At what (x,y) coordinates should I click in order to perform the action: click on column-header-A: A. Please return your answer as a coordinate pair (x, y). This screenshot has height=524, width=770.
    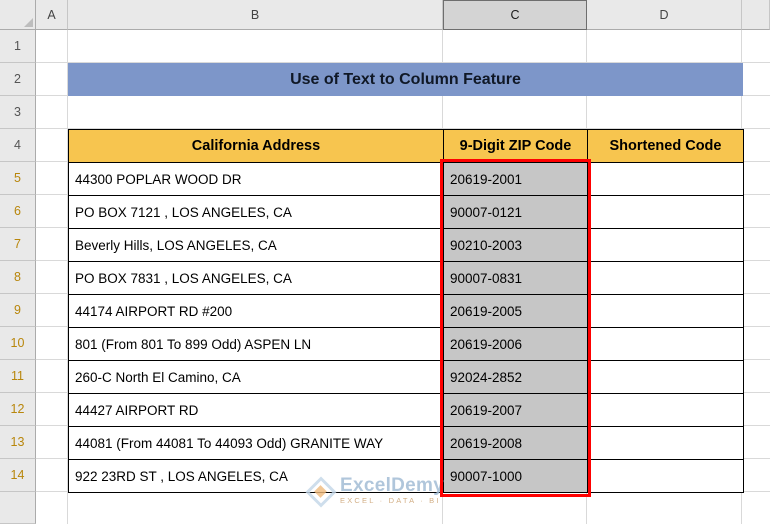
    Looking at the image, I should click on (52, 15).